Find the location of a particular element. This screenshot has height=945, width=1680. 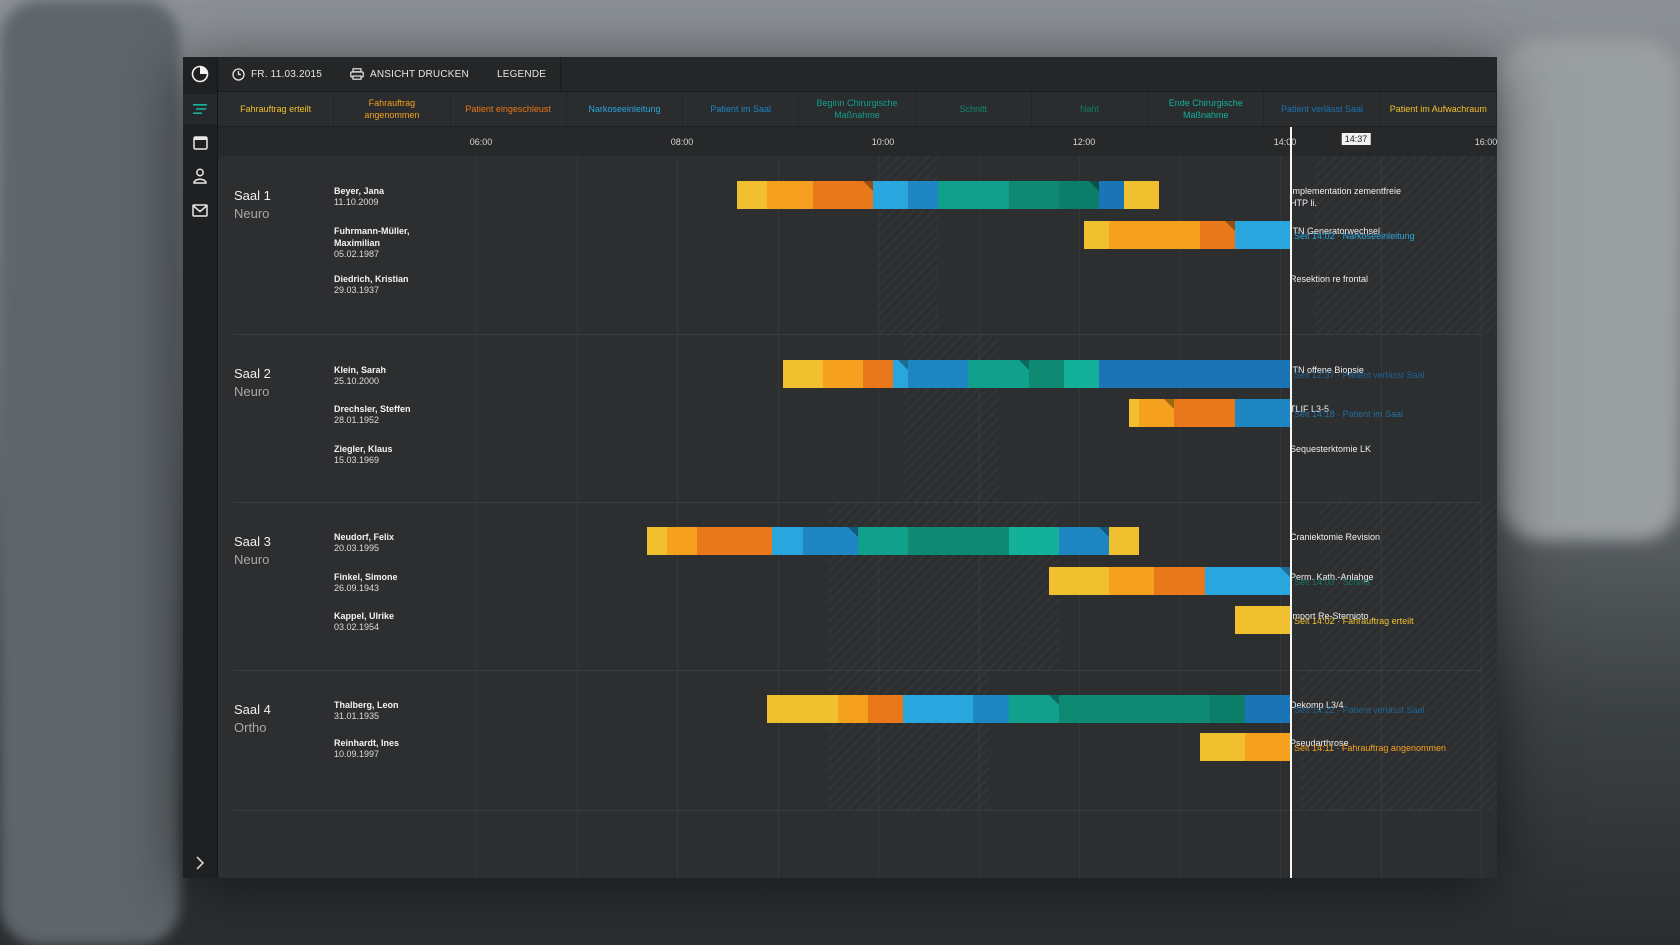

patient-dob: 28.01.1952 is located at coordinates (357, 420).